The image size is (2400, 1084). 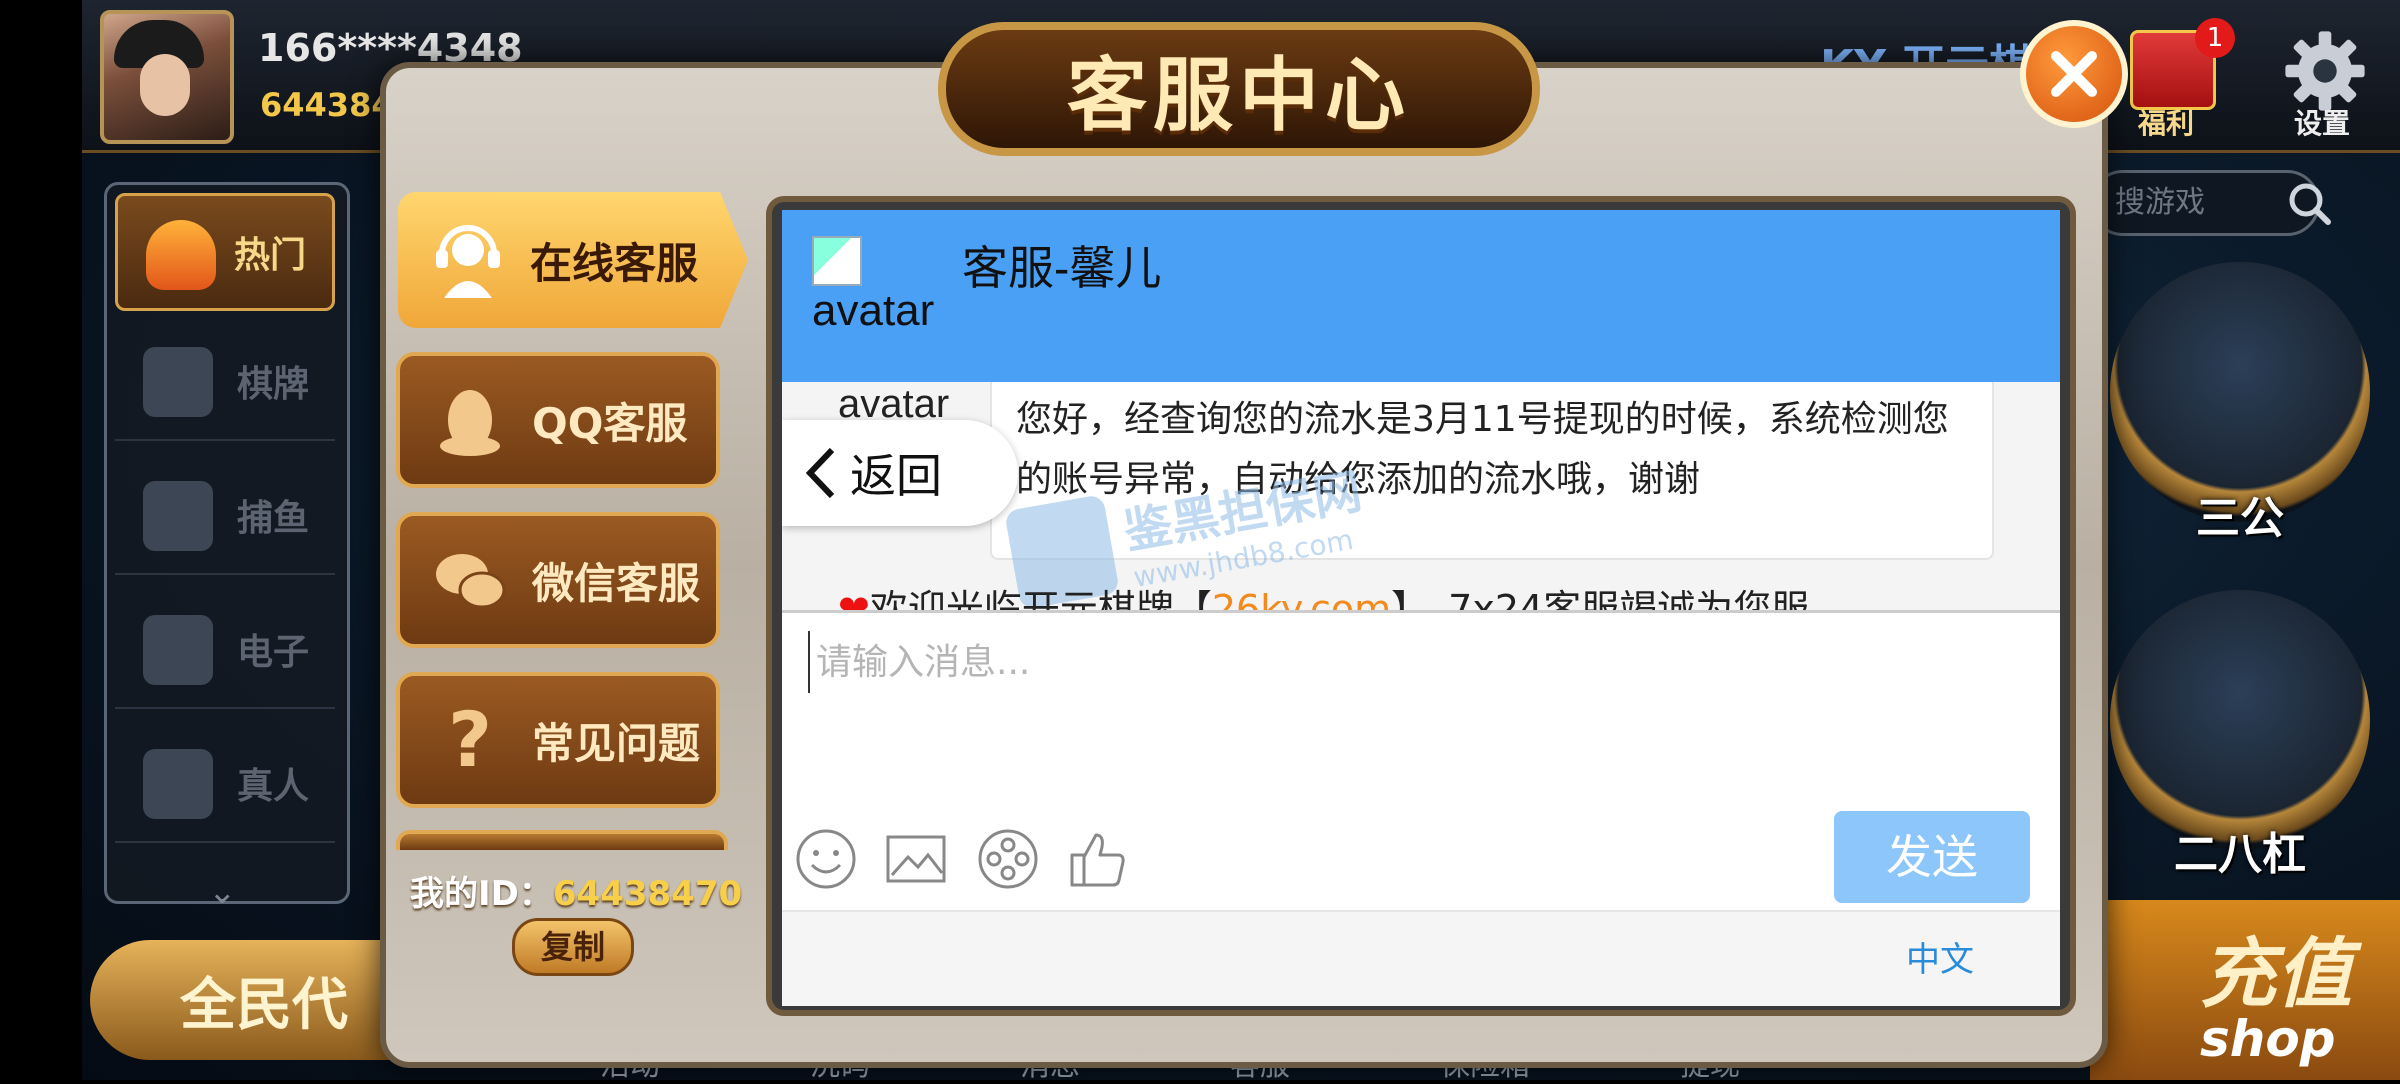 What do you see at coordinates (1600, 598) in the screenshot?
I see `welcome-suffix: 】，7x24客服竭诚为您服` at bounding box center [1600, 598].